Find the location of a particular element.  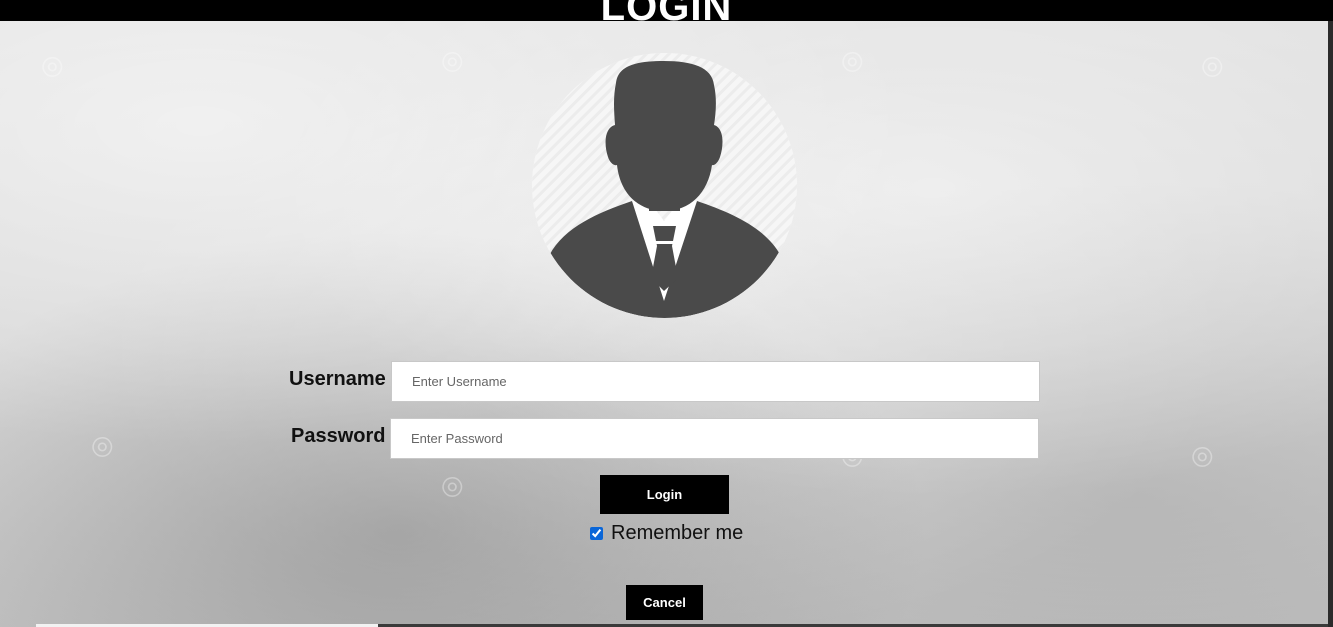

remember-me-row: Remember me is located at coordinates (665, 533).